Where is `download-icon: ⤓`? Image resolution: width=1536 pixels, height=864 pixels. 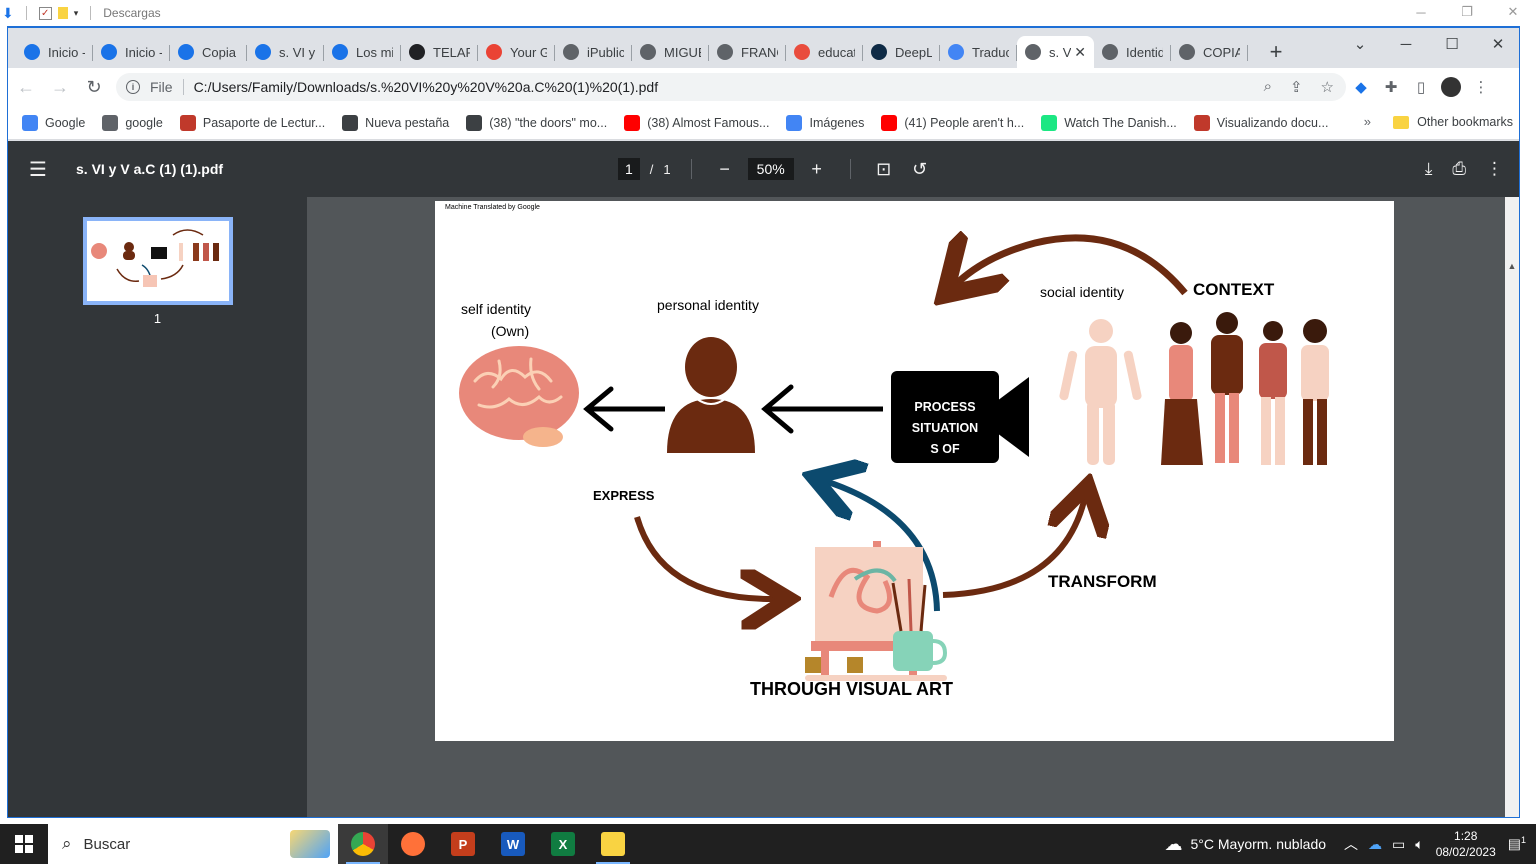 download-icon: ⤓ is located at coordinates (1429, 169).